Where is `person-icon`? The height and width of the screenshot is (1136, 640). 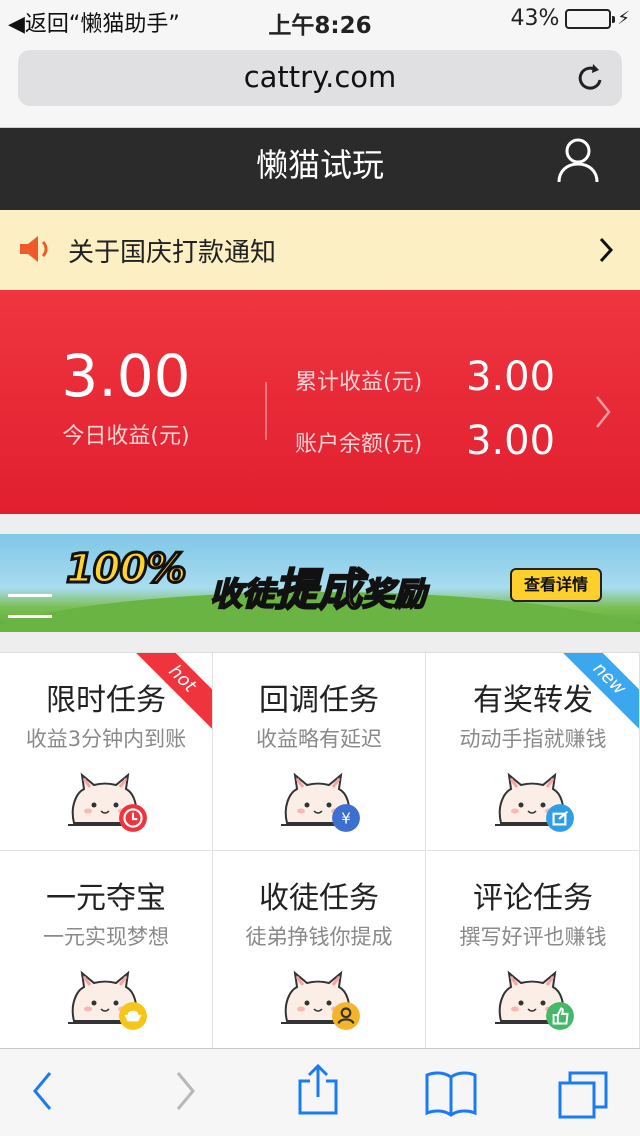 person-icon is located at coordinates (346, 1018).